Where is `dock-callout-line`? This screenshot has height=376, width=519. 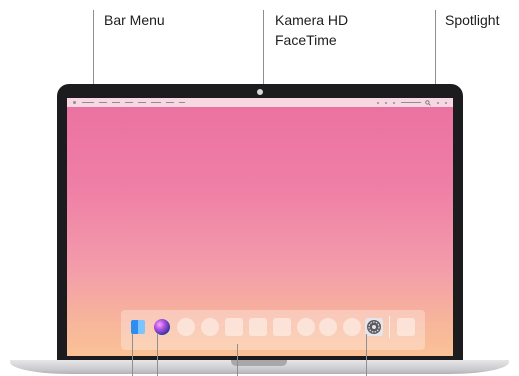
dock-callout-line is located at coordinates (237, 360).